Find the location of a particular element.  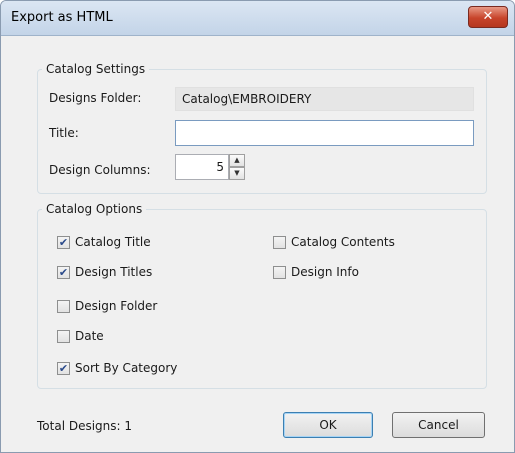

checkbox-label: Date is located at coordinates (89, 336).